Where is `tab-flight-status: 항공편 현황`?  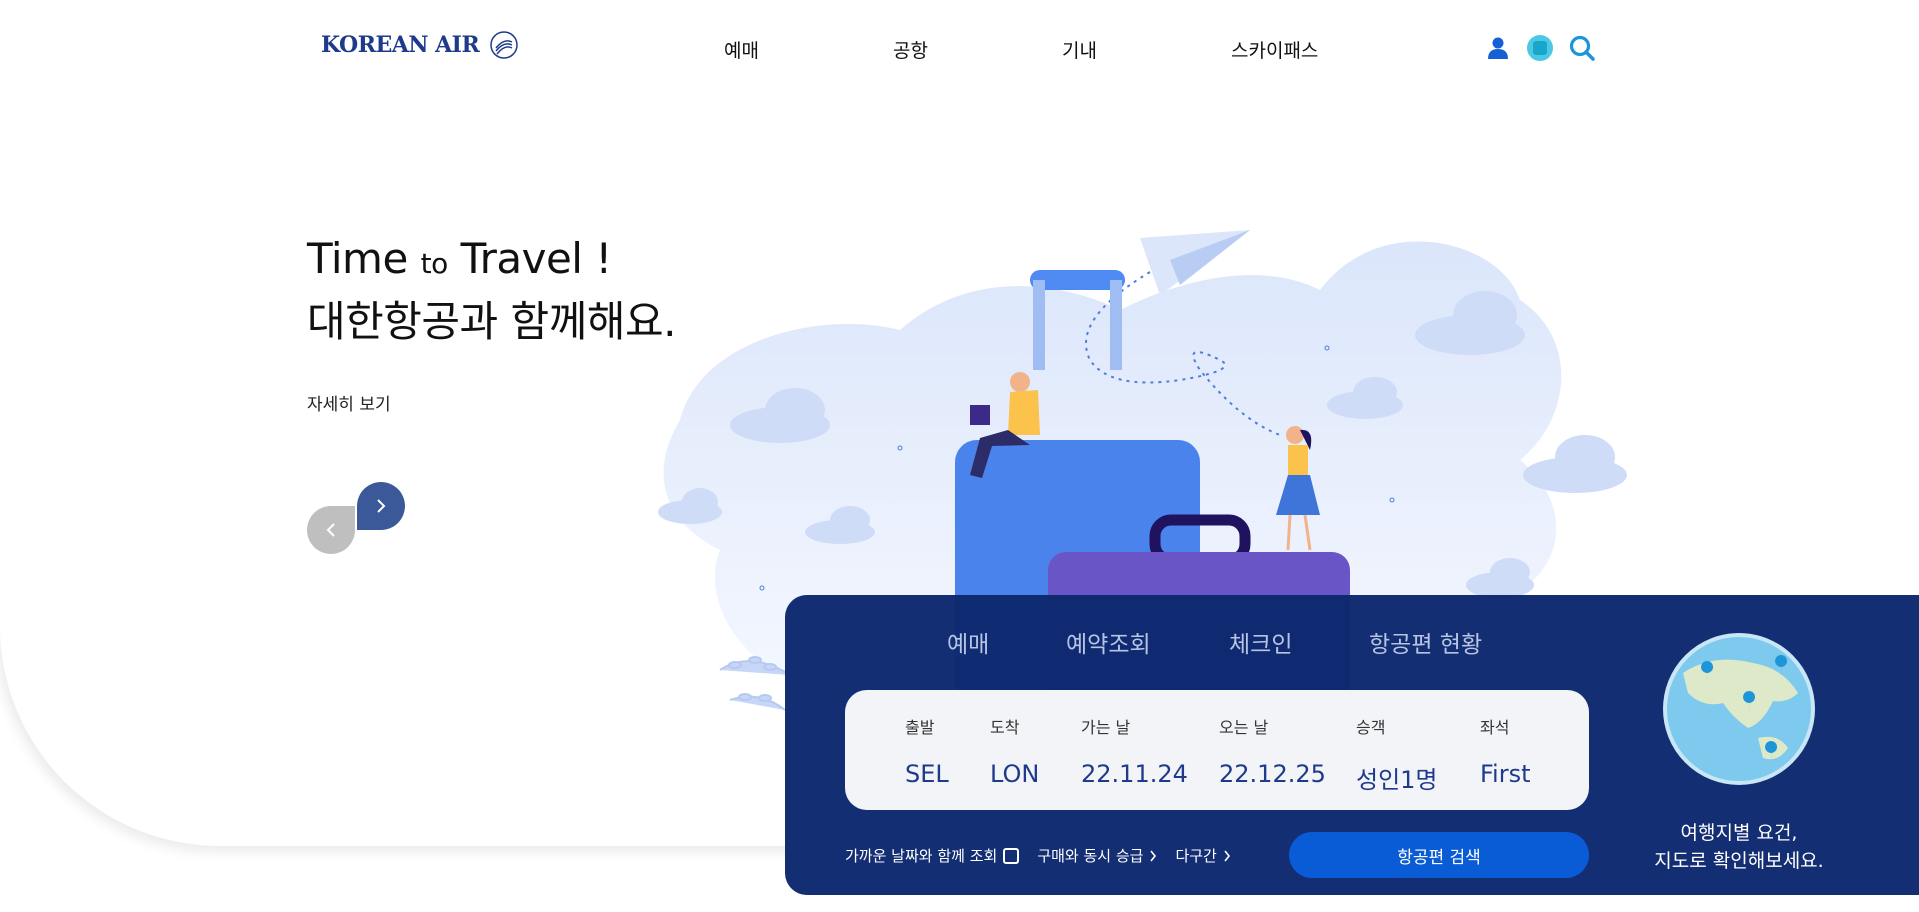 tab-flight-status: 항공편 현황 is located at coordinates (1425, 642).